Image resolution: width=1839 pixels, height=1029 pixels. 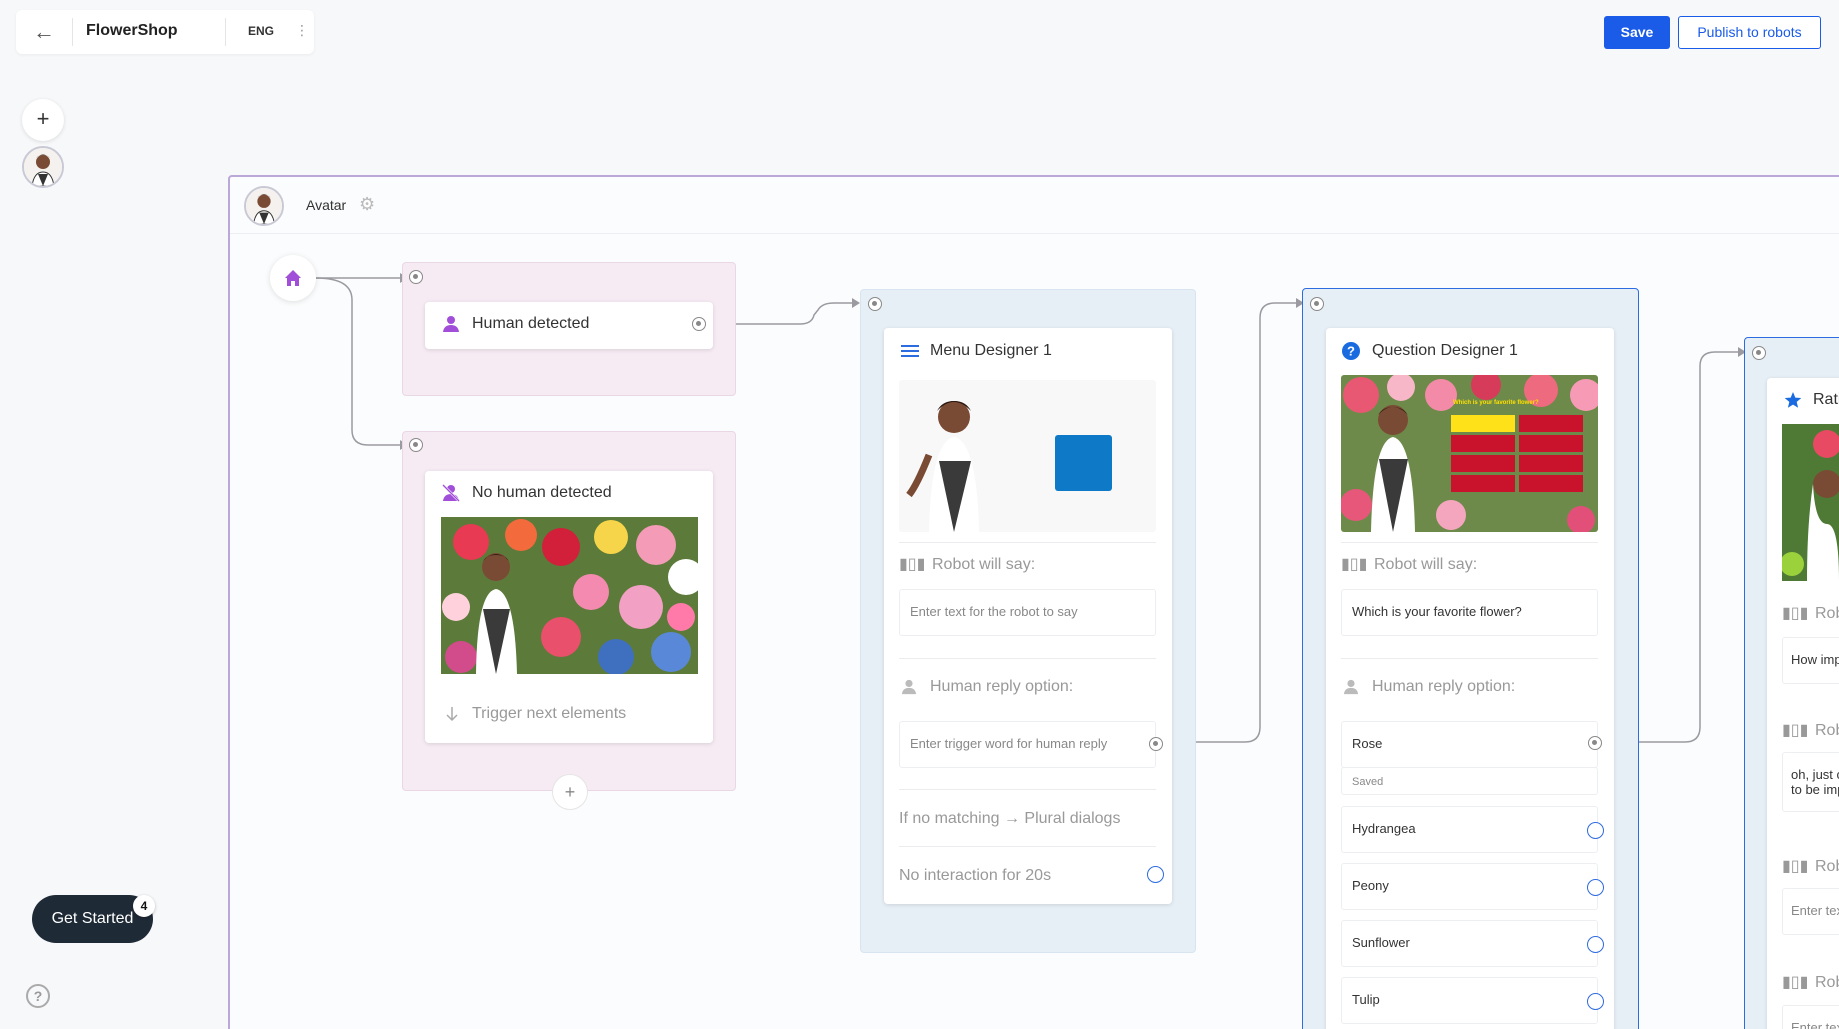 I want to click on reply-option-rose: Rose, so click(x=1469, y=744).